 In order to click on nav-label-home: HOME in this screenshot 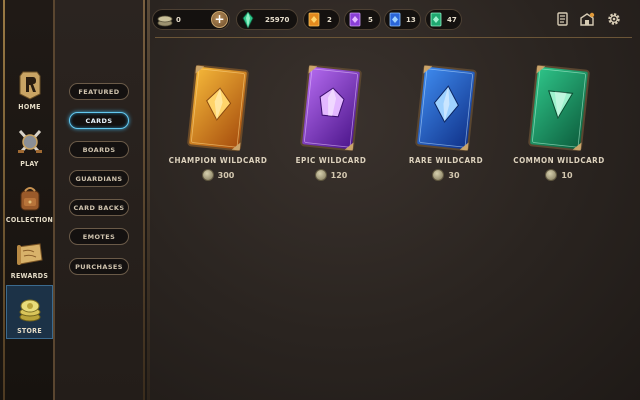, I will do `click(29, 107)`.